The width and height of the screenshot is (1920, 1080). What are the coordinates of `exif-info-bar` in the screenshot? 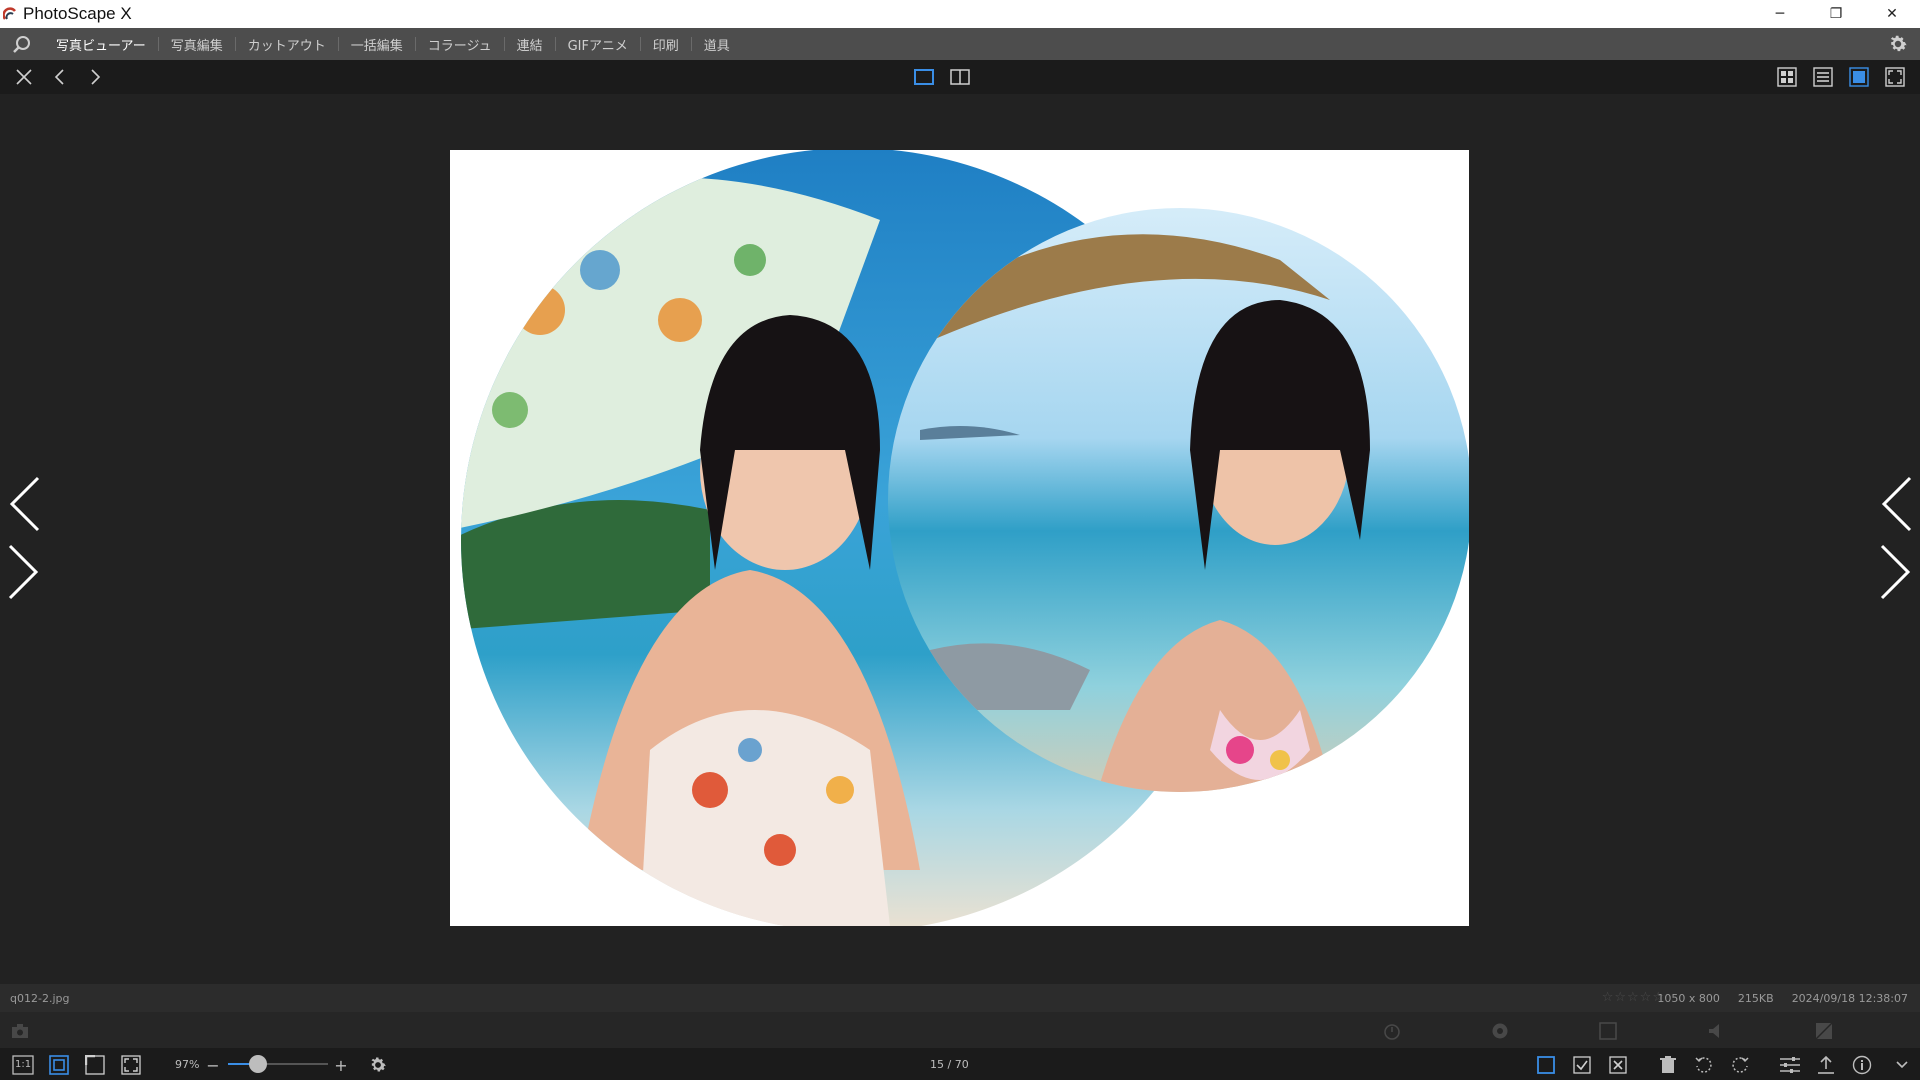 It's located at (960, 1030).